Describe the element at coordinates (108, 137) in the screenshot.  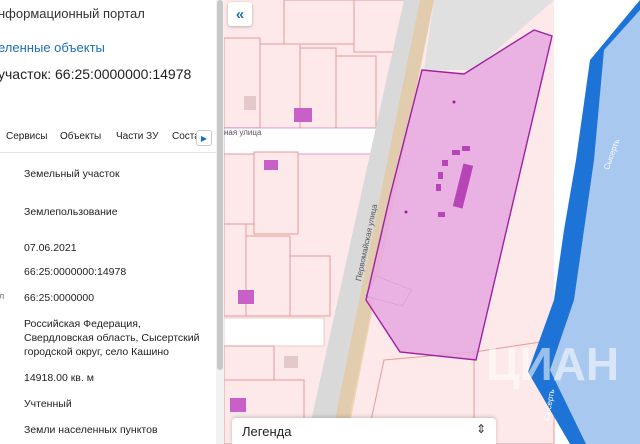
I see `tab-bar: Сервисы Объекты Части ЗУ Соста` at that location.